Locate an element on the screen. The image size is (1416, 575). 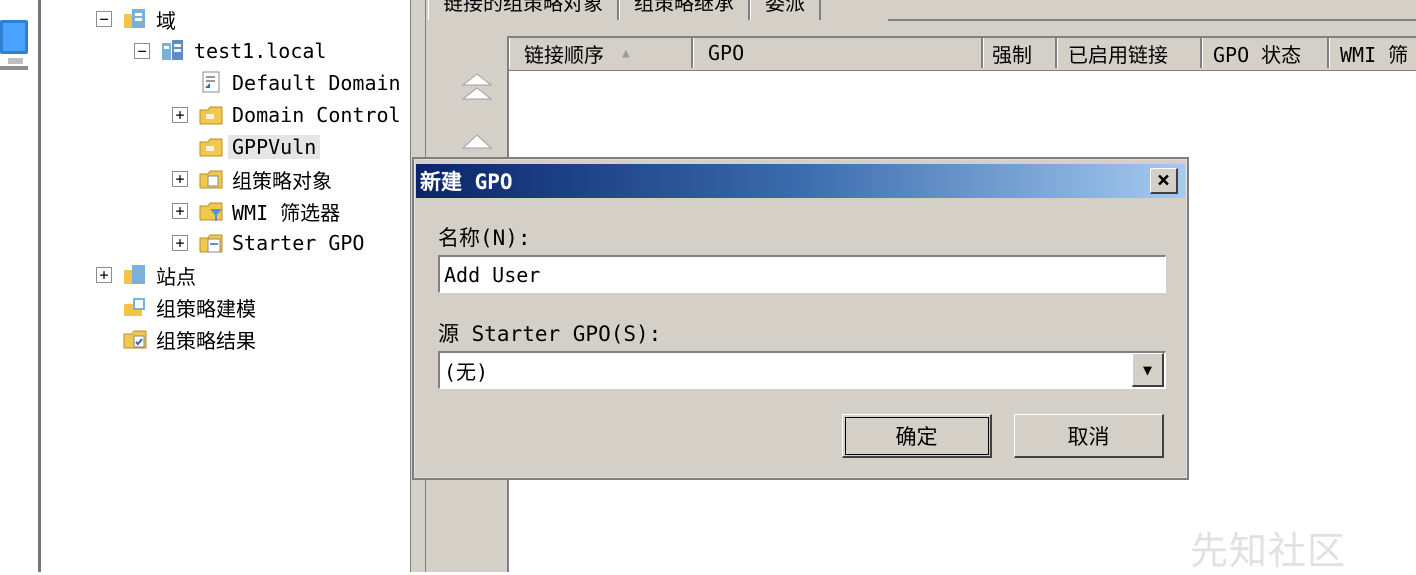
column-enforced: 强制 is located at coordinates (1020, 53).